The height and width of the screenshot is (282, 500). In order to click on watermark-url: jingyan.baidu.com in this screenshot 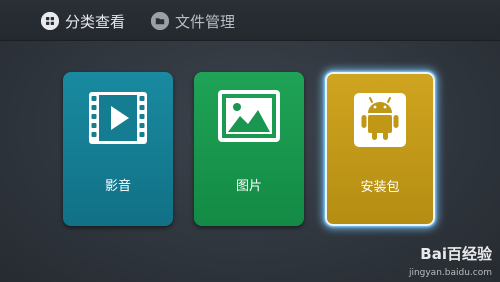, I will do `click(450, 273)`.